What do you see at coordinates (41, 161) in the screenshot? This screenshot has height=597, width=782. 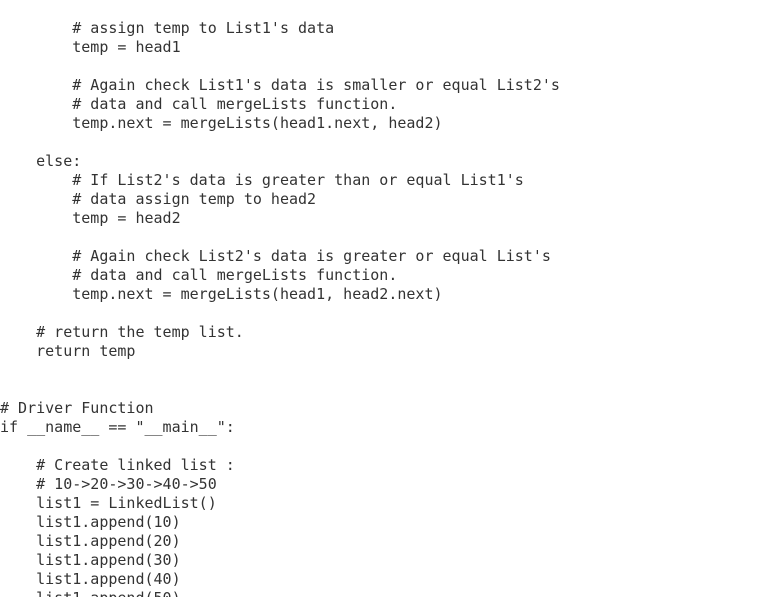 I see `code-line: else:` at bounding box center [41, 161].